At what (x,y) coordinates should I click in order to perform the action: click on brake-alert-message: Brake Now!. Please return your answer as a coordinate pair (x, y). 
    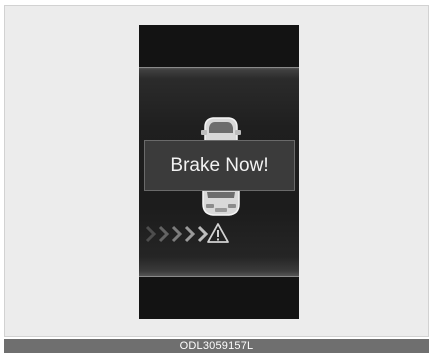
    Looking at the image, I should click on (219, 165).